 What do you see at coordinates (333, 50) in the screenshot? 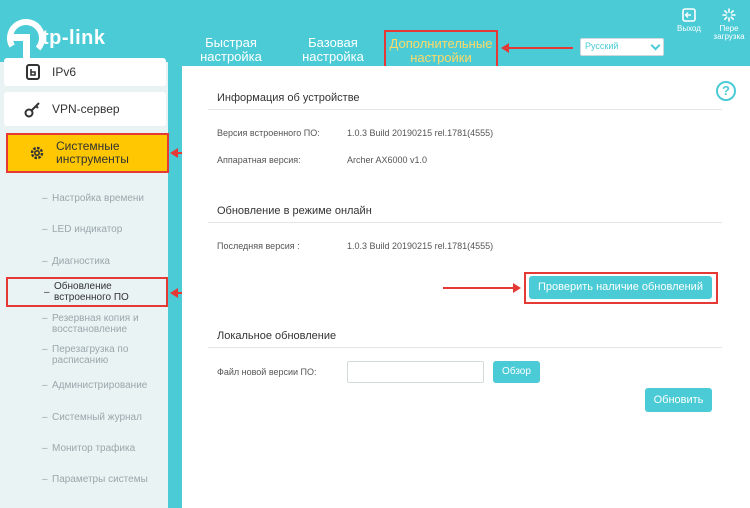
I see `tab-basic: Базовая настройка` at bounding box center [333, 50].